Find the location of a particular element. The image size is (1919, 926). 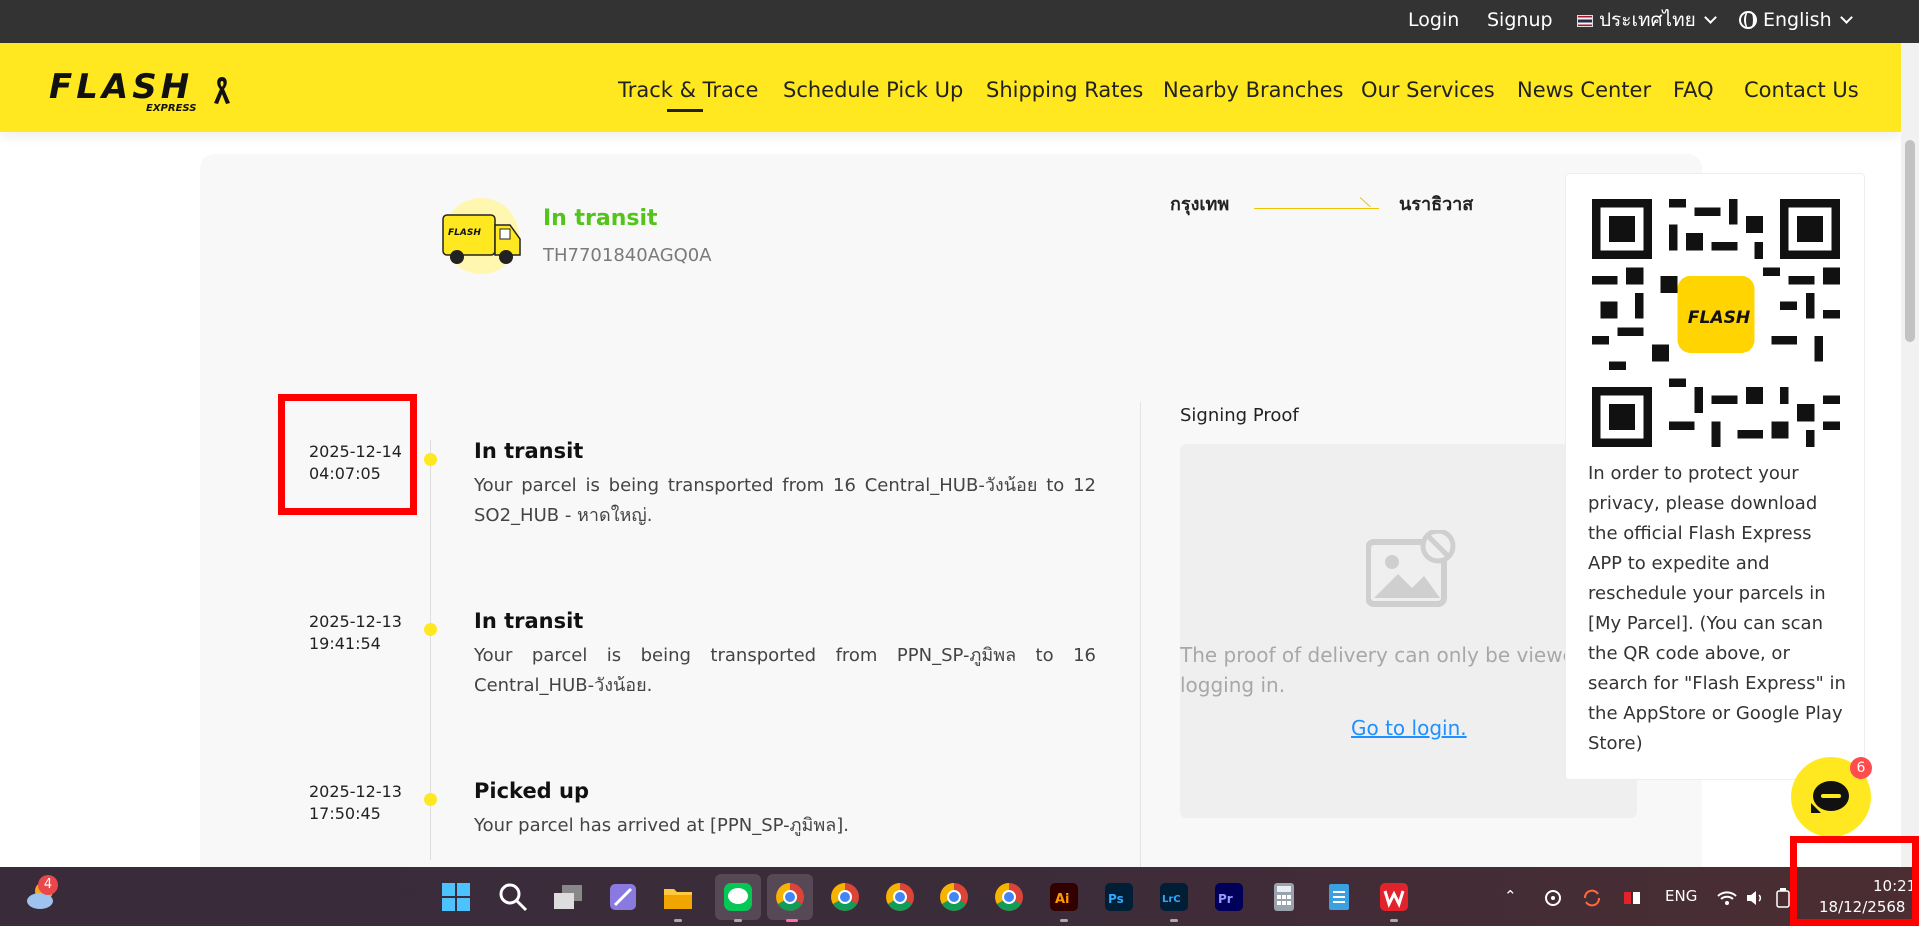

language-selector: English is located at coordinates (1796, 21).